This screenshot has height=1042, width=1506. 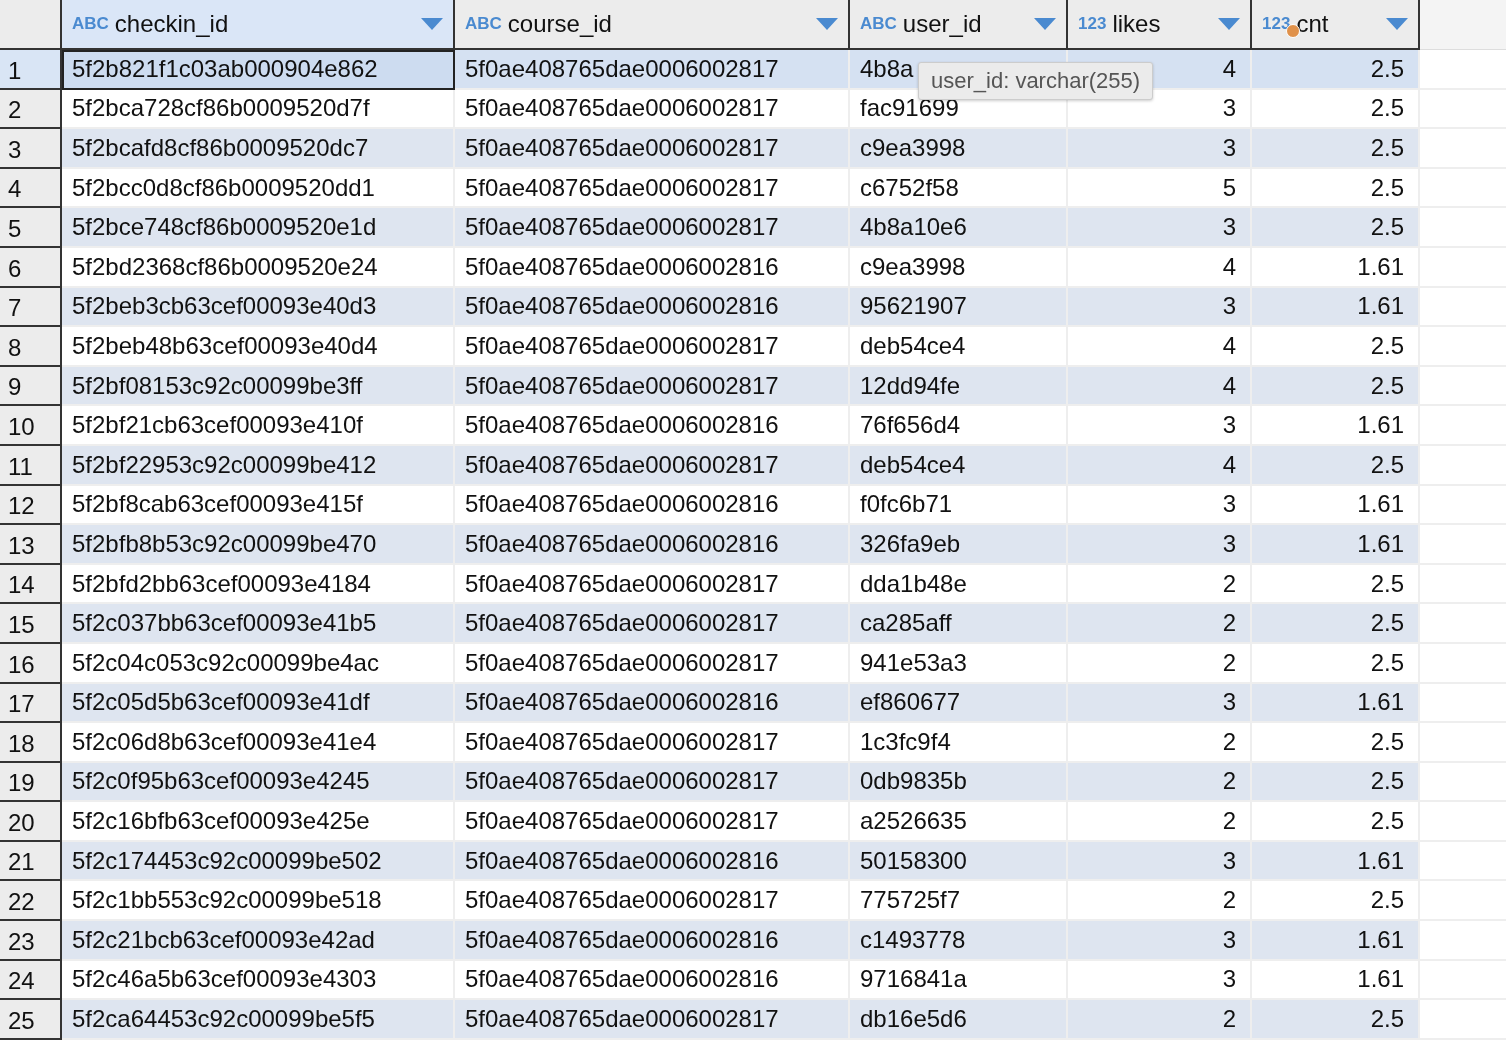 What do you see at coordinates (959, 1020) in the screenshot?
I see `table-cell: db16e5d6` at bounding box center [959, 1020].